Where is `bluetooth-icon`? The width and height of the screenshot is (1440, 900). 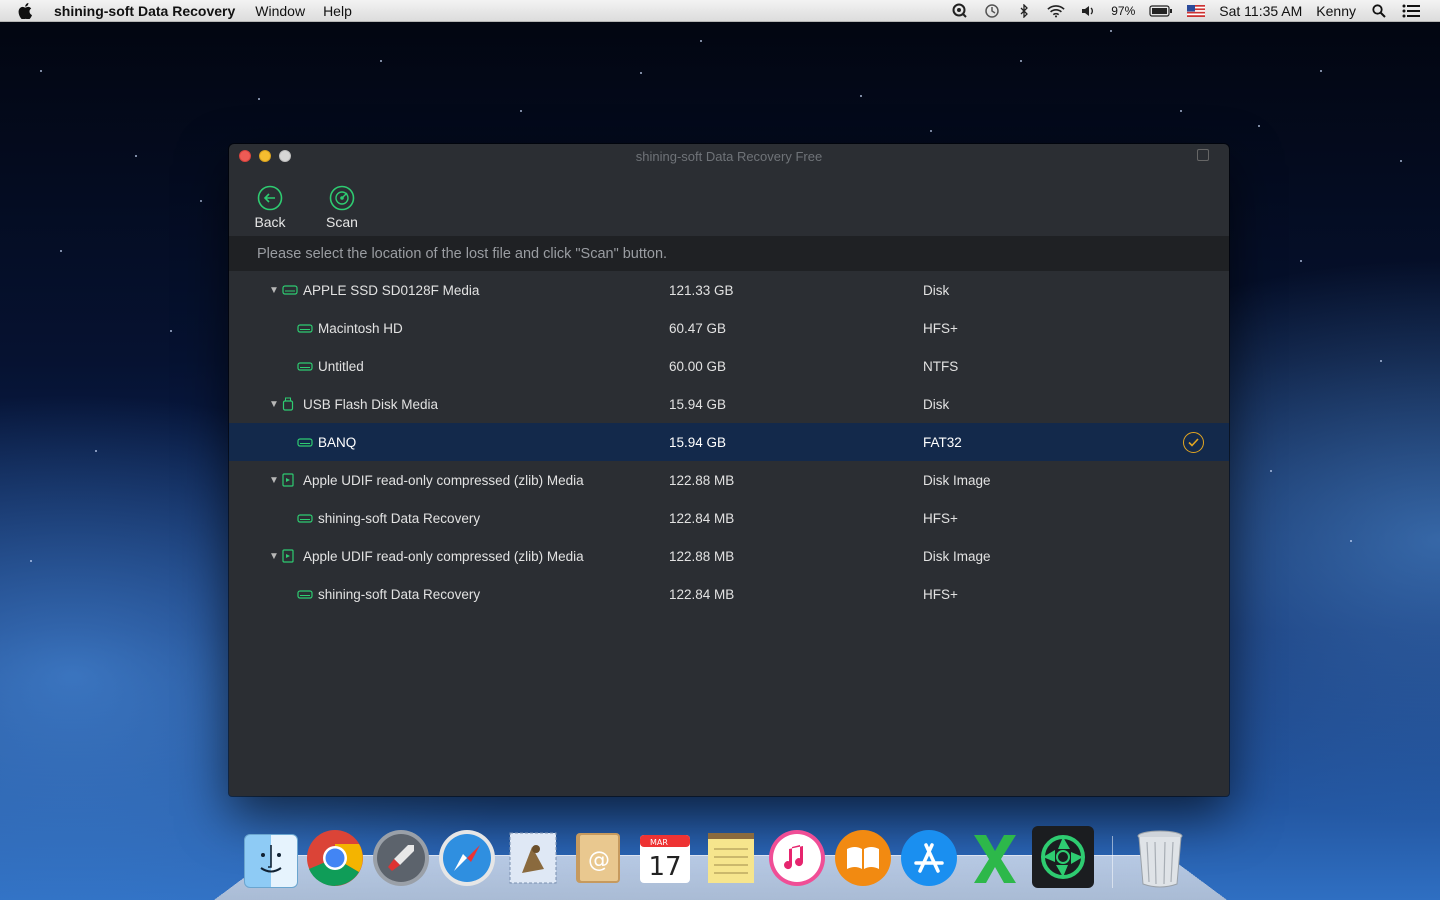 bluetooth-icon is located at coordinates (1024, 10).